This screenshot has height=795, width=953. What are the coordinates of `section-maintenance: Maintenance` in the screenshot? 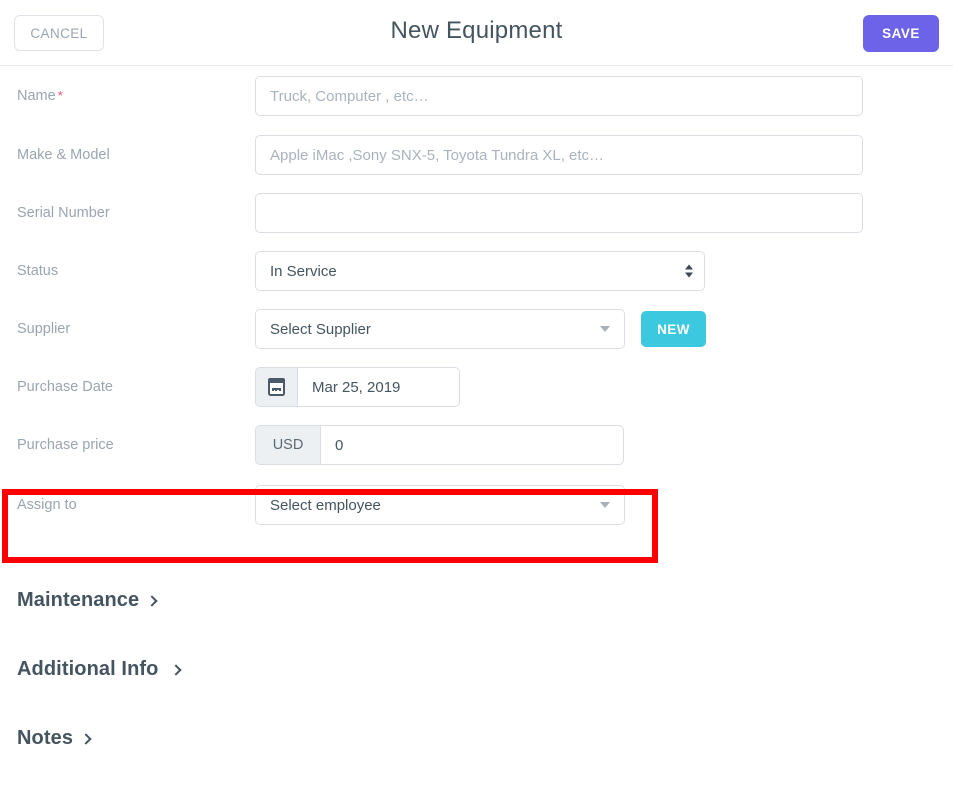 It's located at (476, 600).